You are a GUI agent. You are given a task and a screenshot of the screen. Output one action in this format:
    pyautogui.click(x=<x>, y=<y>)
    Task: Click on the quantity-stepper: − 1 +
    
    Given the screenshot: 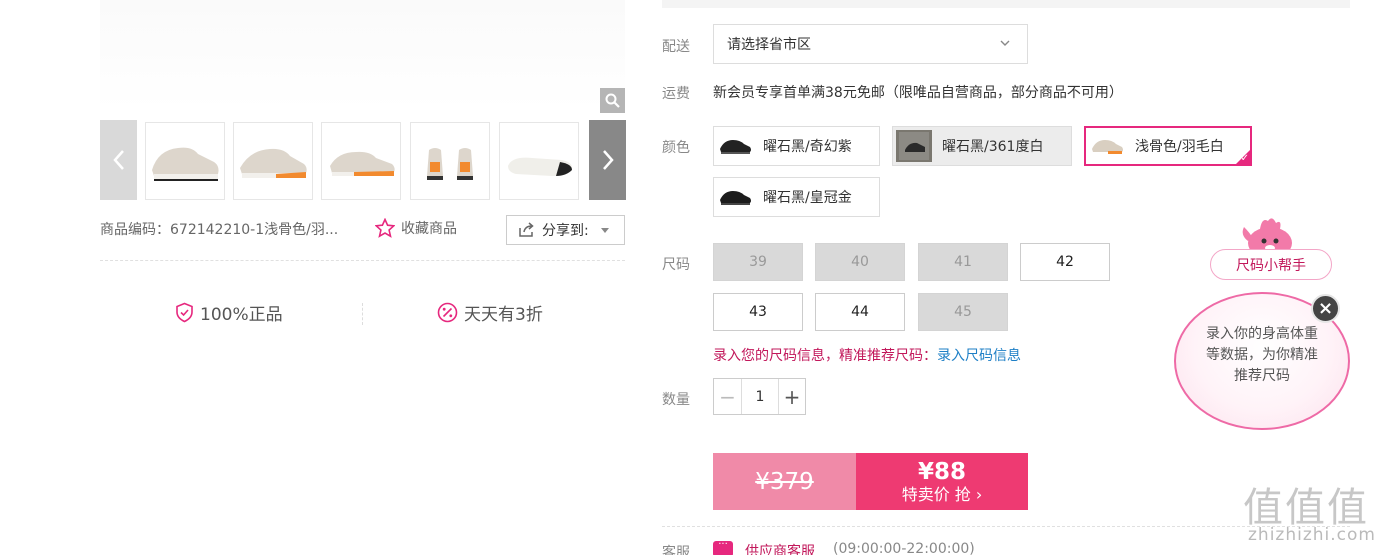 What is the action you would take?
    pyautogui.click(x=759, y=396)
    